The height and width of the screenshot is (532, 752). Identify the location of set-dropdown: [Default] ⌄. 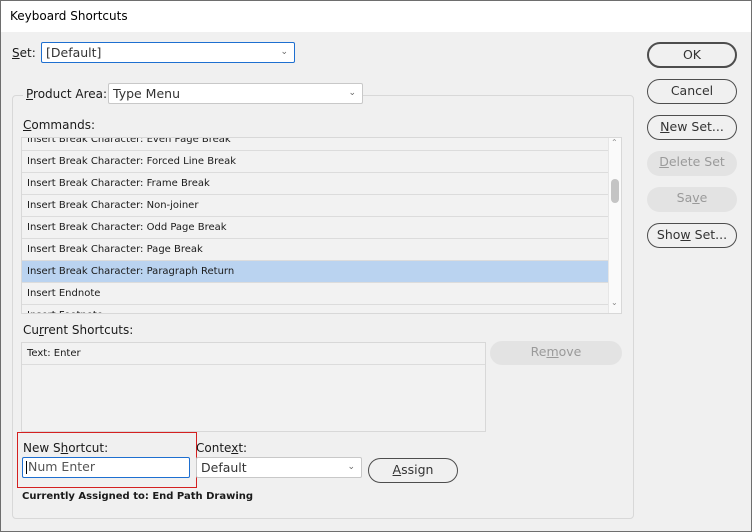
(168, 52).